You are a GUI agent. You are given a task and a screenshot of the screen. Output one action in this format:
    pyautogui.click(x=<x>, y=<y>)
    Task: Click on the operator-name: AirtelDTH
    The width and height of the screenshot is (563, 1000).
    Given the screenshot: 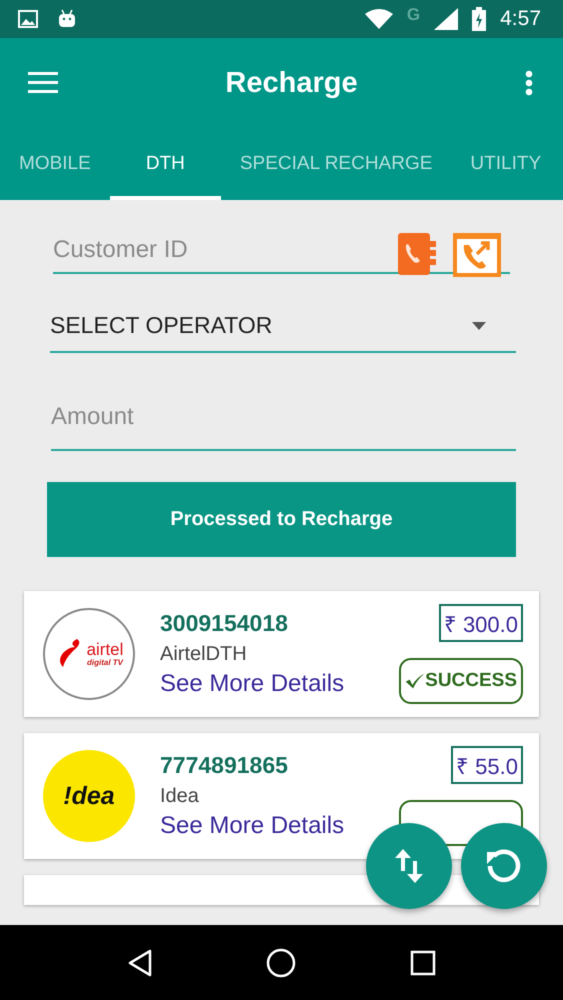 What is the action you would take?
    pyautogui.click(x=203, y=654)
    